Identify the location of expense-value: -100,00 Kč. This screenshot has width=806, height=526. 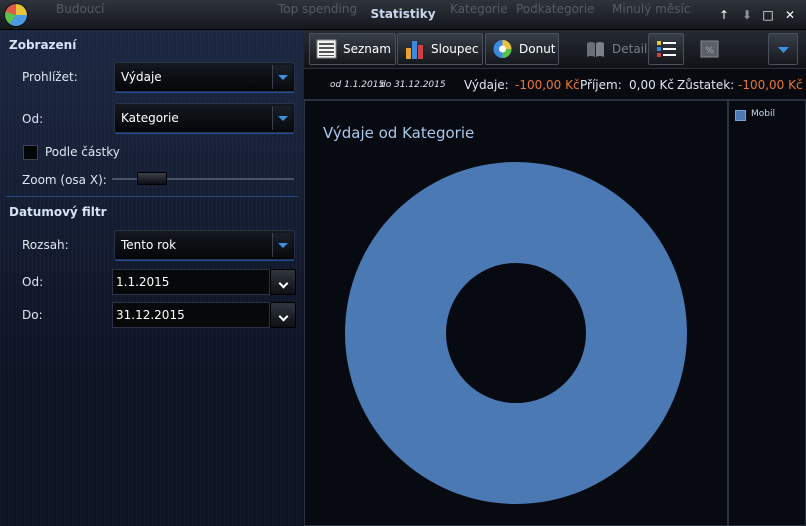
(547, 85).